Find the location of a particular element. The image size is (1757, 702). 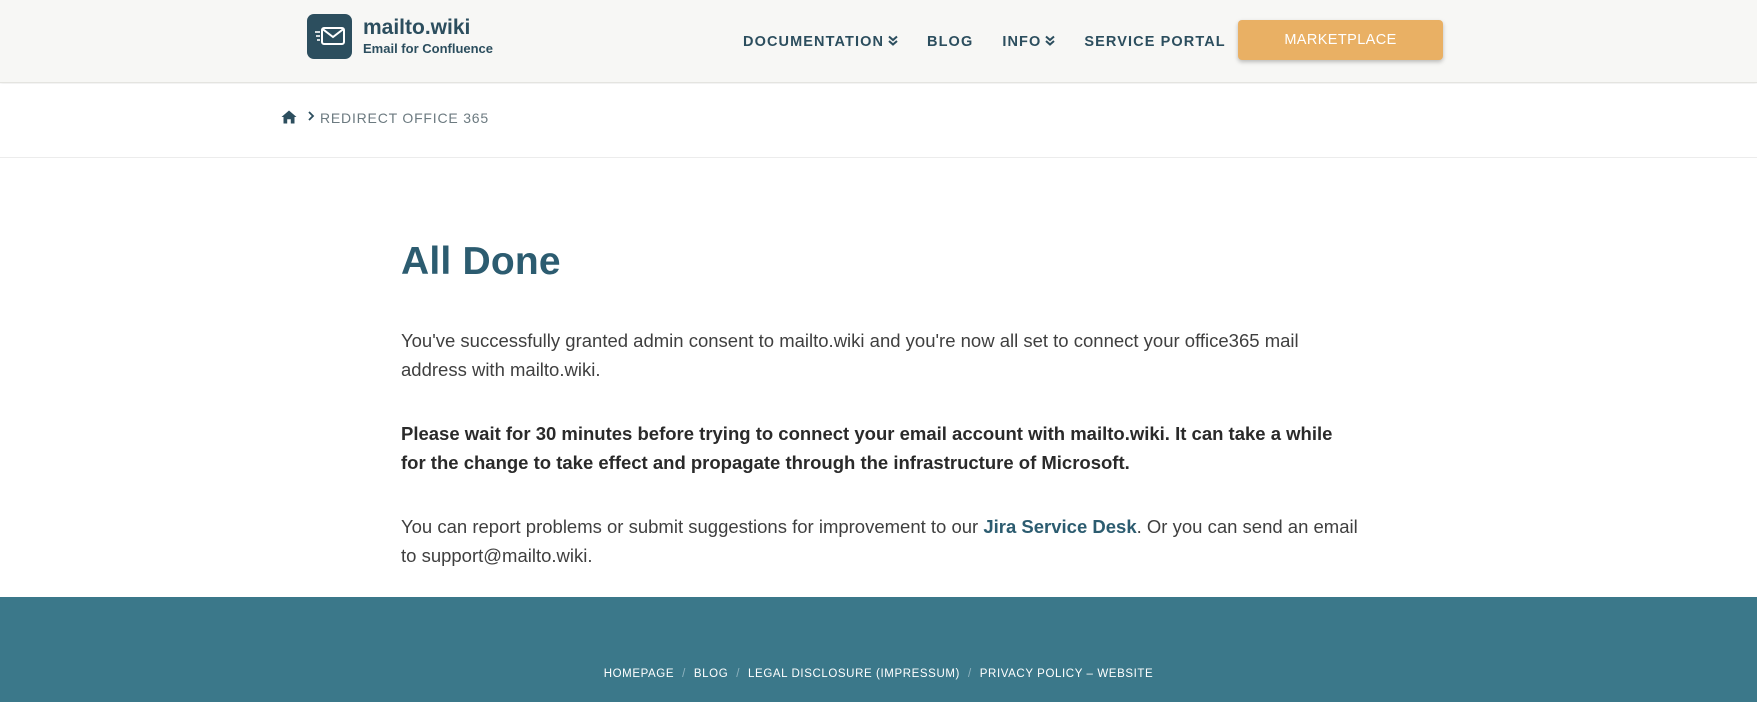

chevron-right-icon is located at coordinates (311, 117).